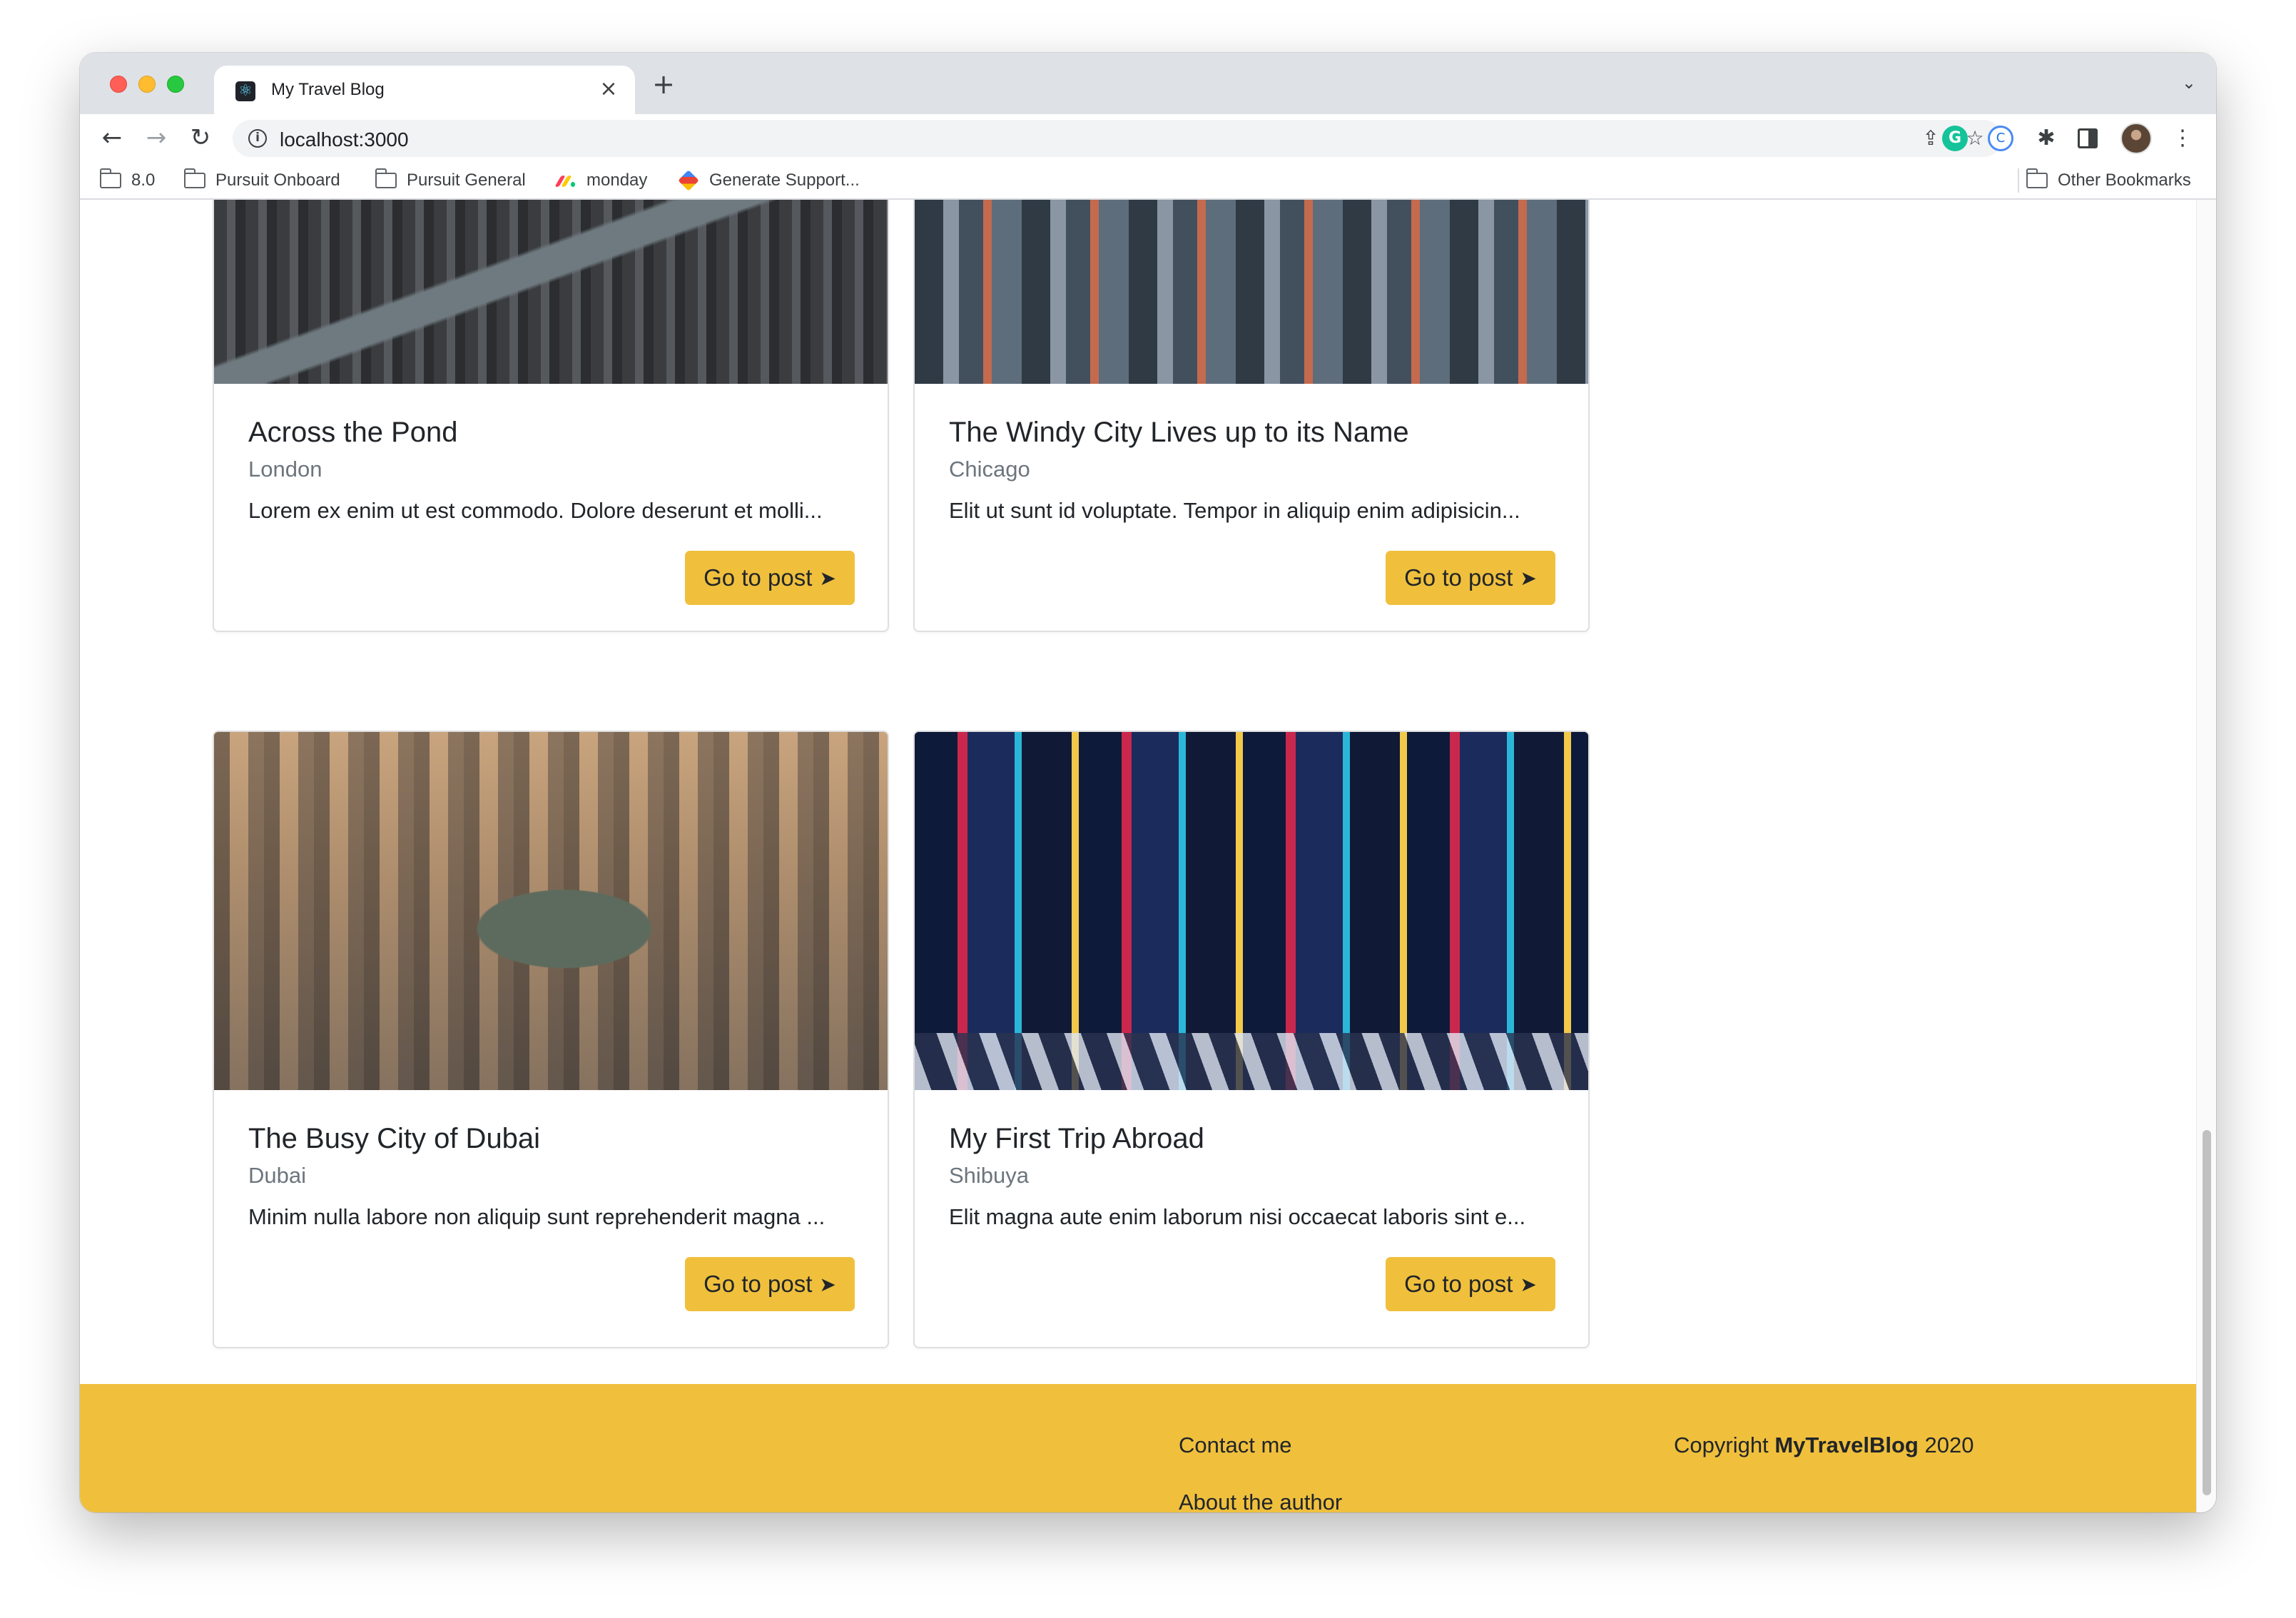 The width and height of the screenshot is (2296, 1618). I want to click on about-author-link: About the author, so click(1260, 1501).